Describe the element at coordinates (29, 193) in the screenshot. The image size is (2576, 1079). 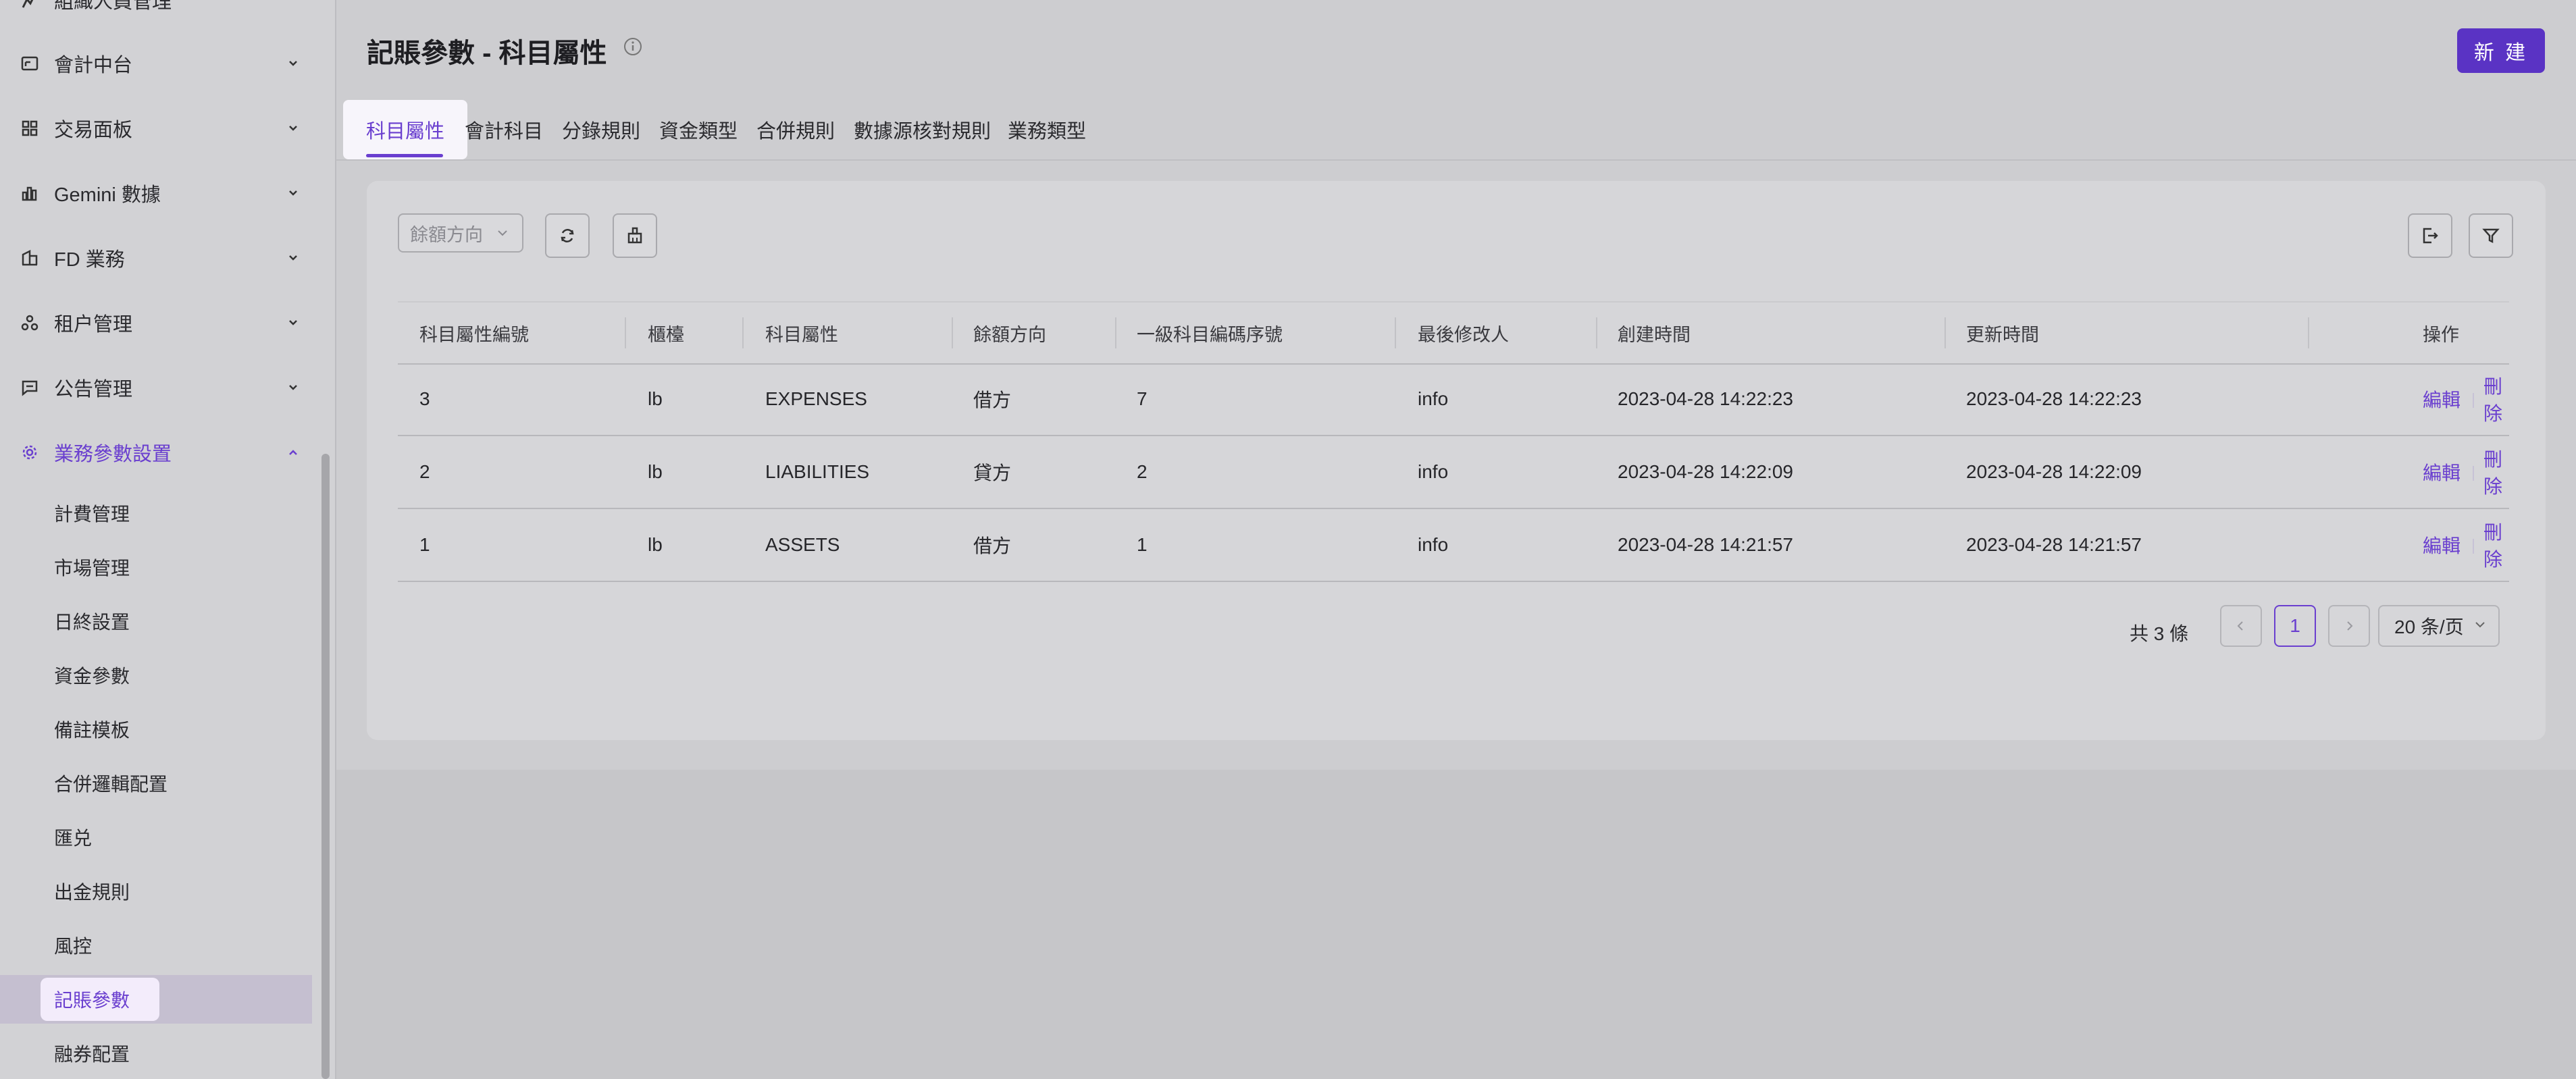
I see `bar-chart-icon` at that location.